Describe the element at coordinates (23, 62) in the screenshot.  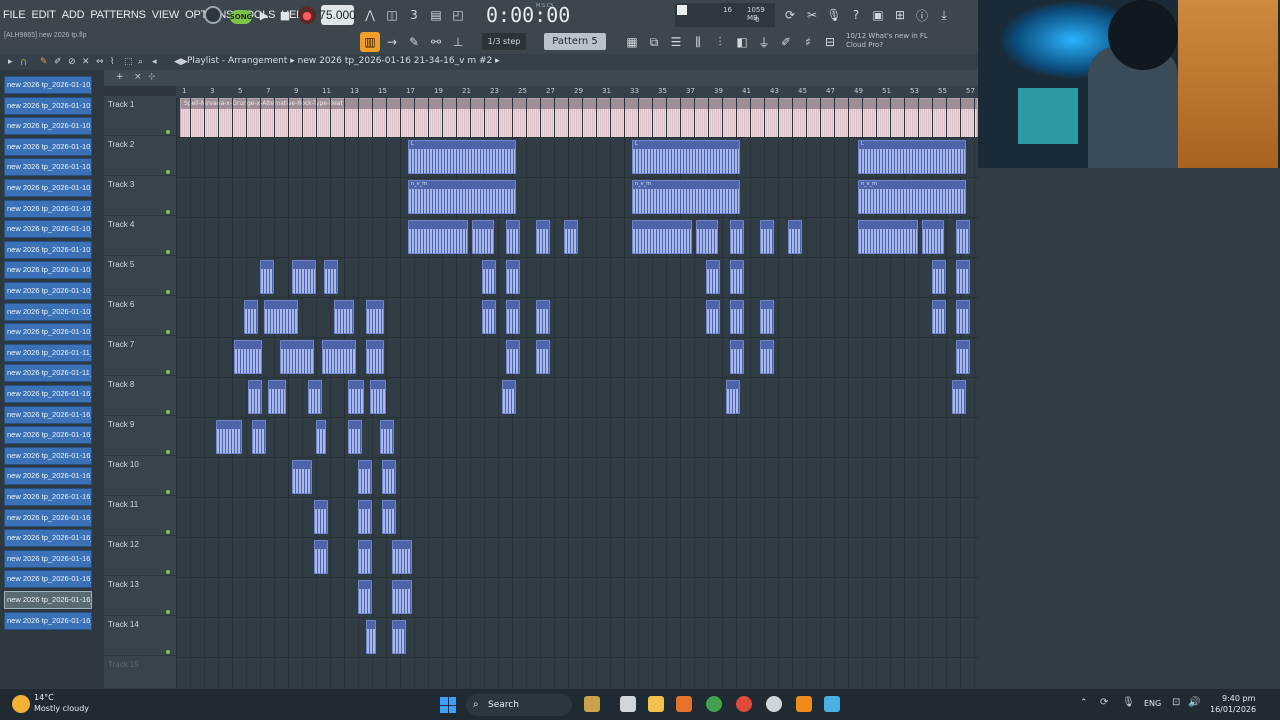
I see `magnet-icon: ∩` at that location.